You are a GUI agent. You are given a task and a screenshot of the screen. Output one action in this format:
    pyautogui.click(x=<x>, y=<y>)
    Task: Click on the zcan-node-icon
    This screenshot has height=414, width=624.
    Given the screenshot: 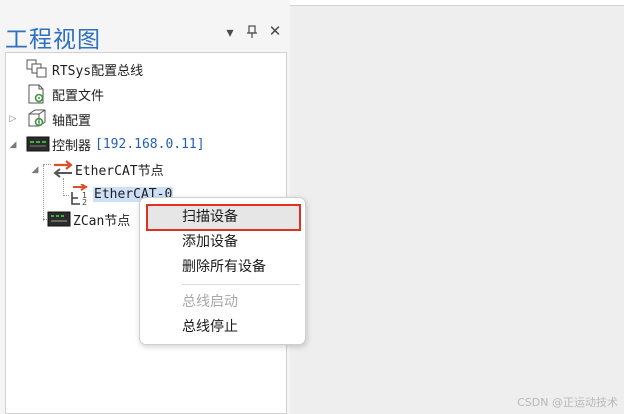 What is the action you would take?
    pyautogui.click(x=59, y=219)
    